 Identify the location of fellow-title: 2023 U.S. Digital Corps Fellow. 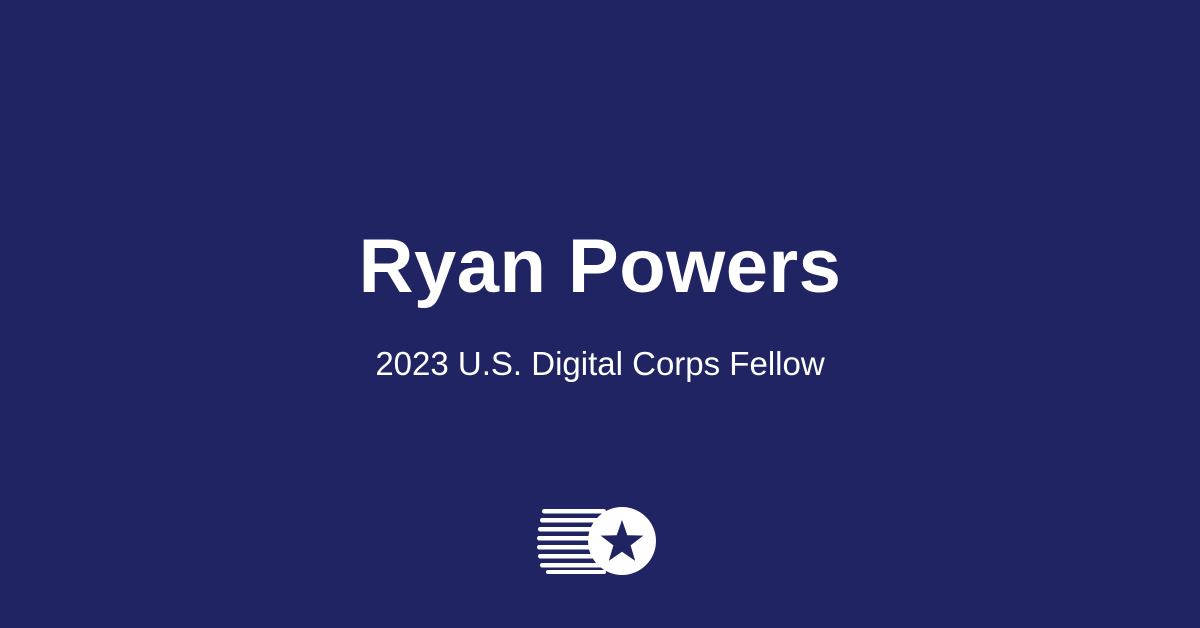
(600, 363).